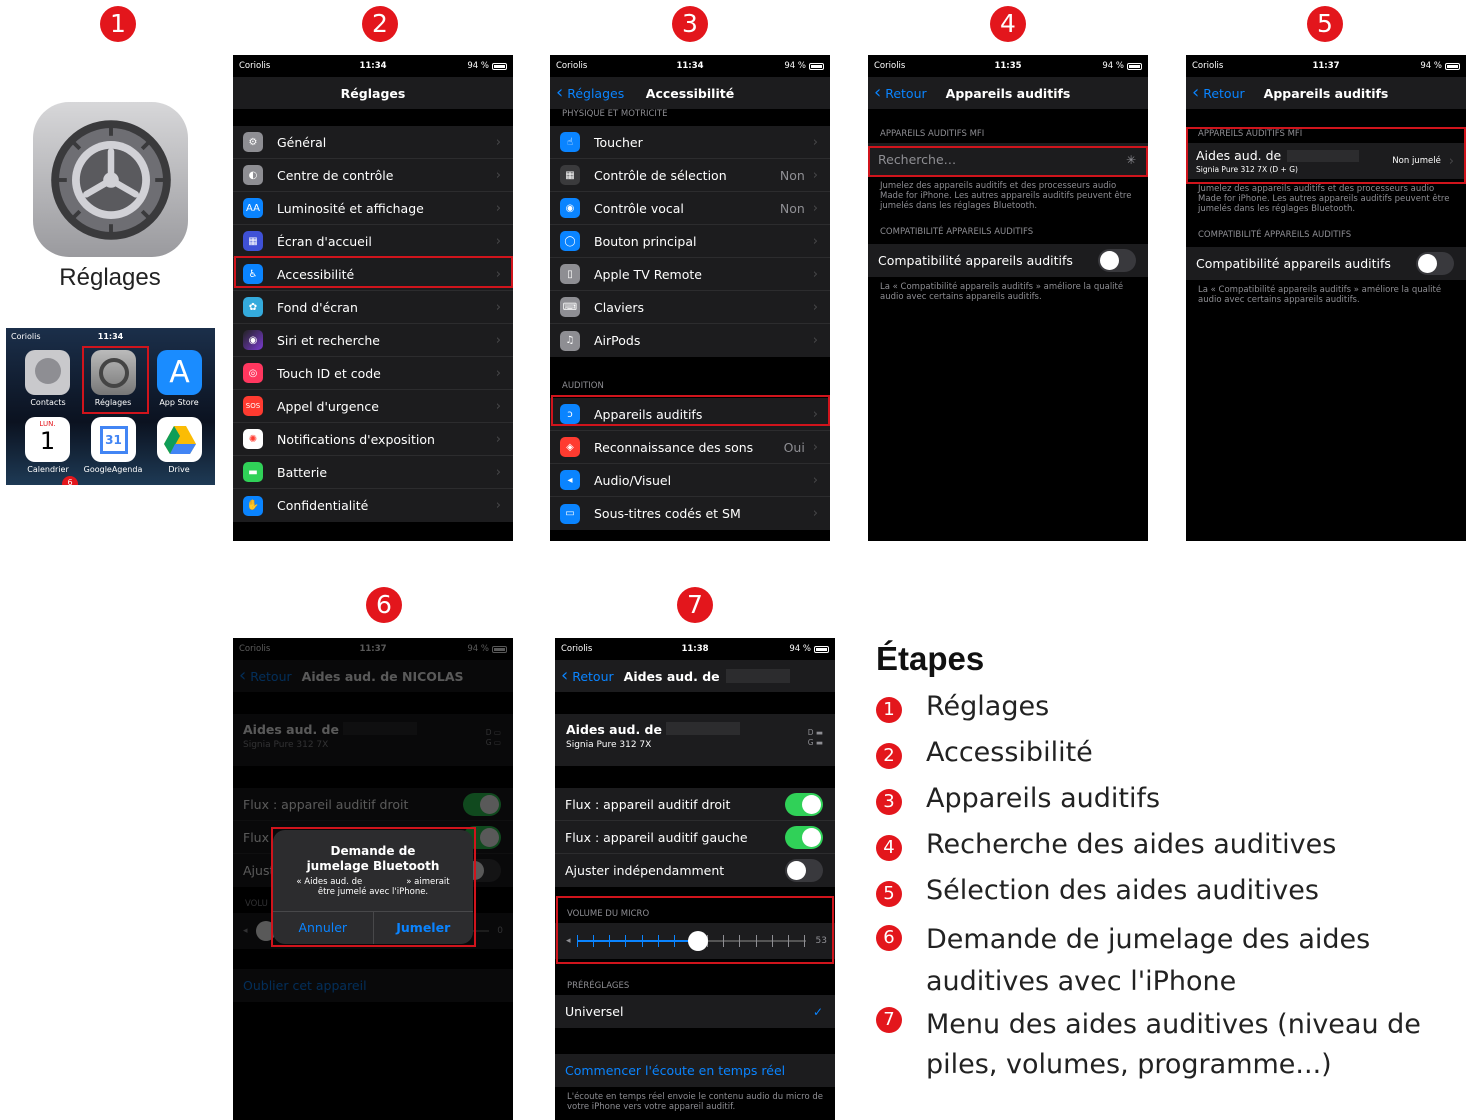 The image size is (1474, 1120). Describe the element at coordinates (373, 241) in the screenshot. I see `settings-item-home-screen: ▦ Écran d'accueil ›` at that location.